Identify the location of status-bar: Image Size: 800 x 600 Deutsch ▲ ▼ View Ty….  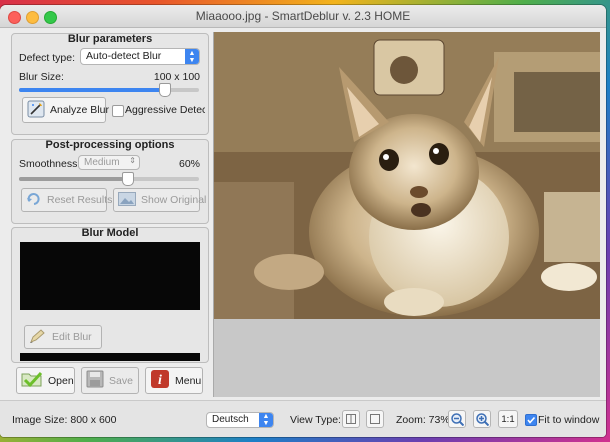
(303, 418).